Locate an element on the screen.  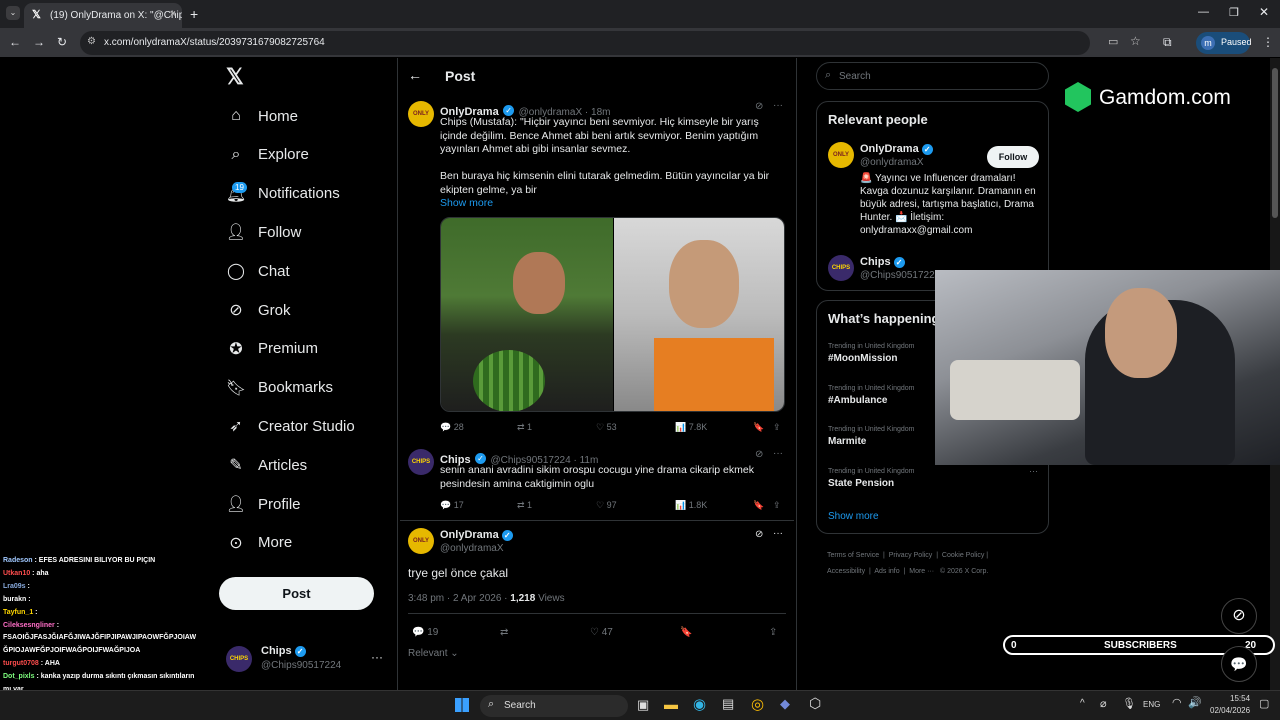
chat-username: burakn is located at coordinates (14, 599).